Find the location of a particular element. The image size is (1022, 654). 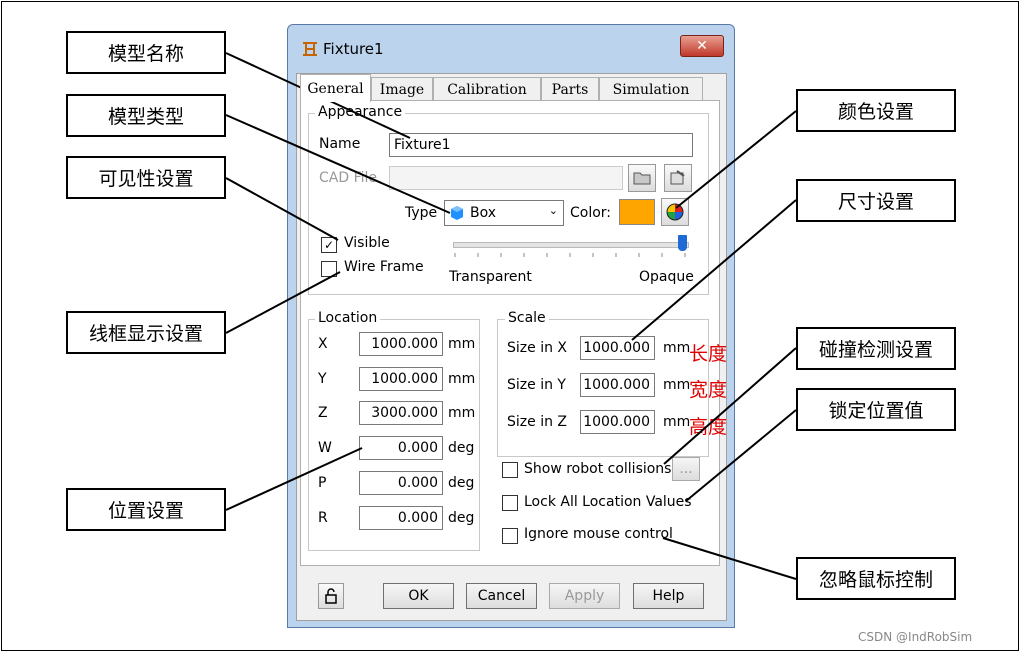

loc-r-unit: deg is located at coordinates (461, 518).